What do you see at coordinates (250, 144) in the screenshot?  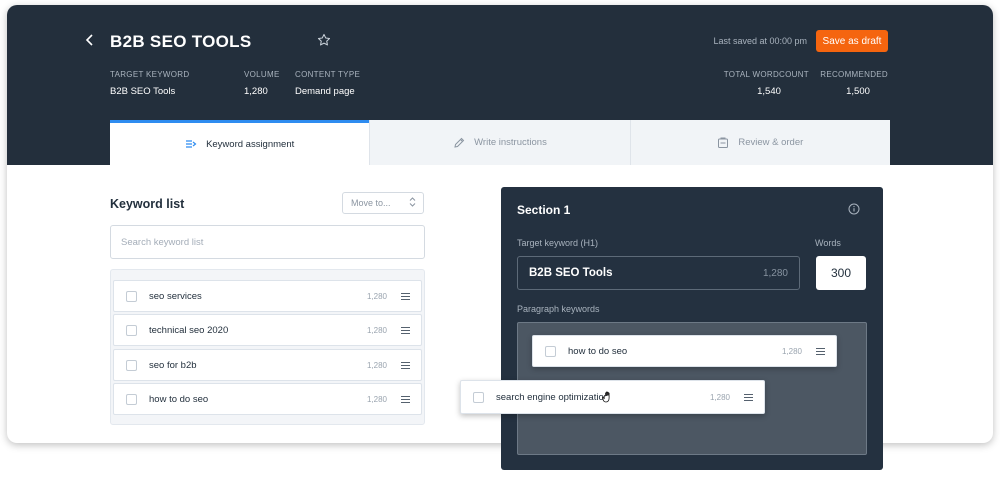 I see `tab-label: Keyword assignment` at bounding box center [250, 144].